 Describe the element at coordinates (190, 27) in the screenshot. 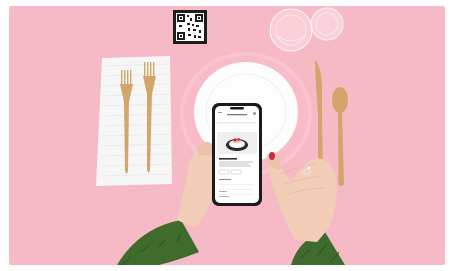

I see `qr-code` at that location.